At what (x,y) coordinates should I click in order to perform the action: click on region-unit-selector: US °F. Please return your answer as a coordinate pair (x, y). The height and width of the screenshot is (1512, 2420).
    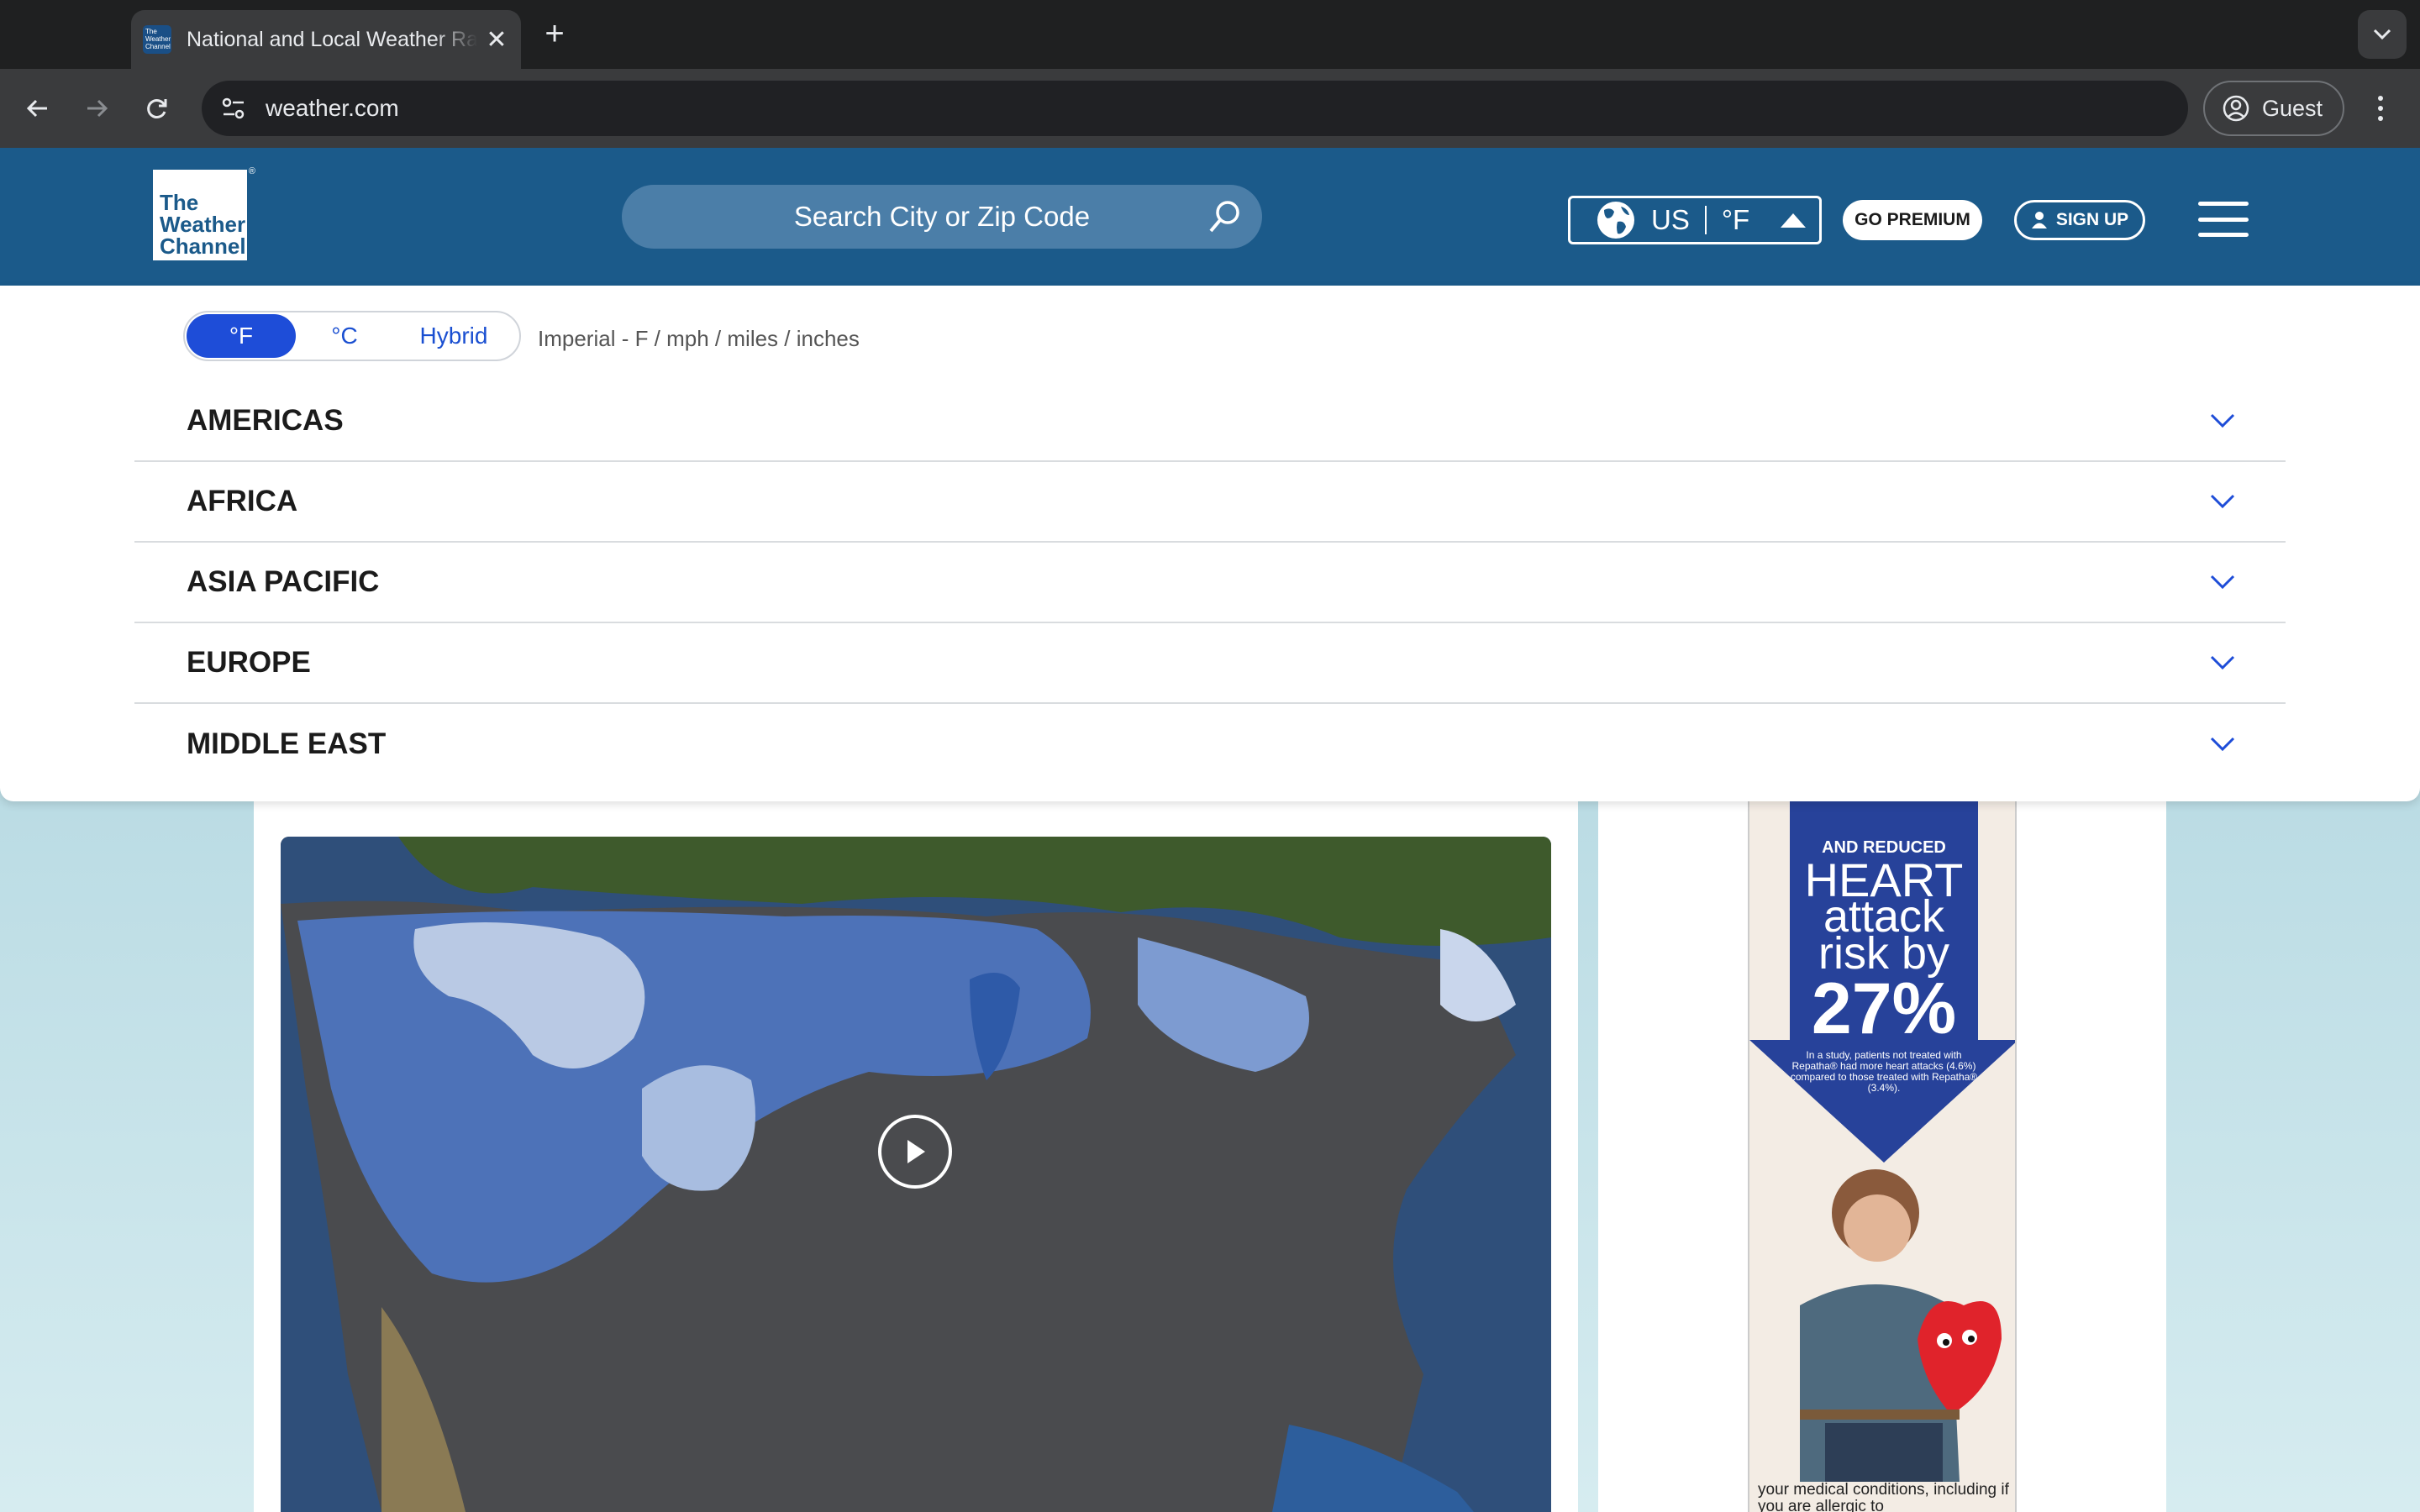
    Looking at the image, I should click on (1695, 220).